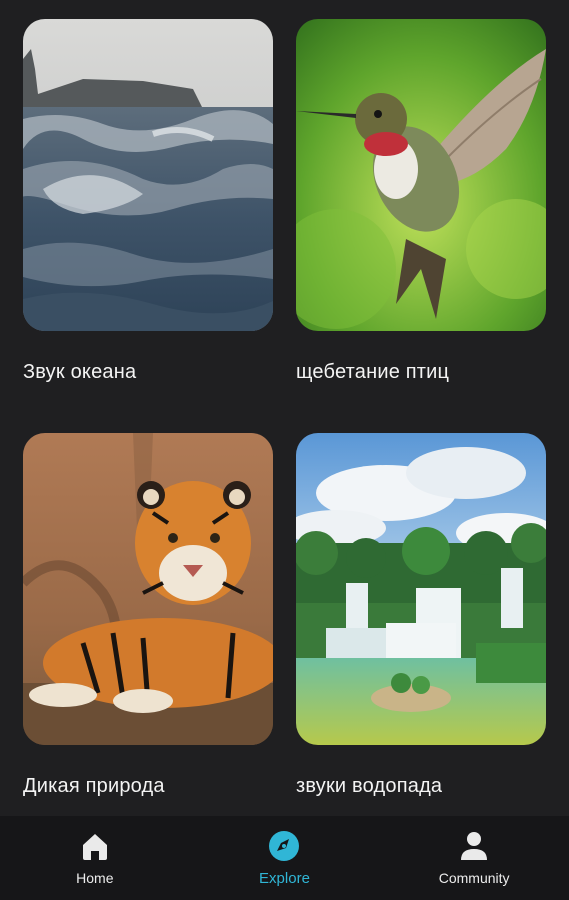 This screenshot has width=569, height=900. I want to click on nav-explore: Explore, so click(284, 858).